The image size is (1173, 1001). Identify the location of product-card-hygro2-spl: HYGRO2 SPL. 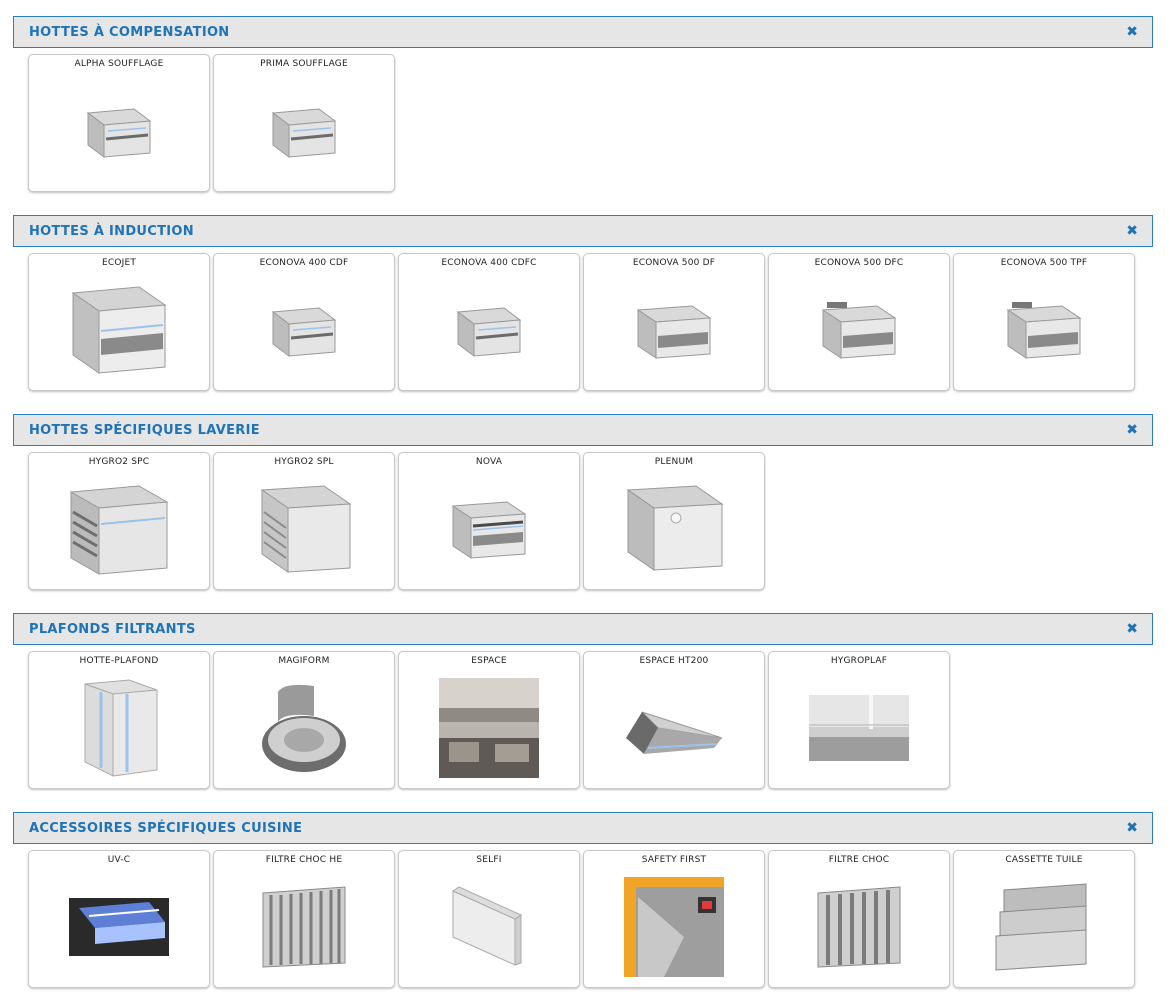
(304, 521).